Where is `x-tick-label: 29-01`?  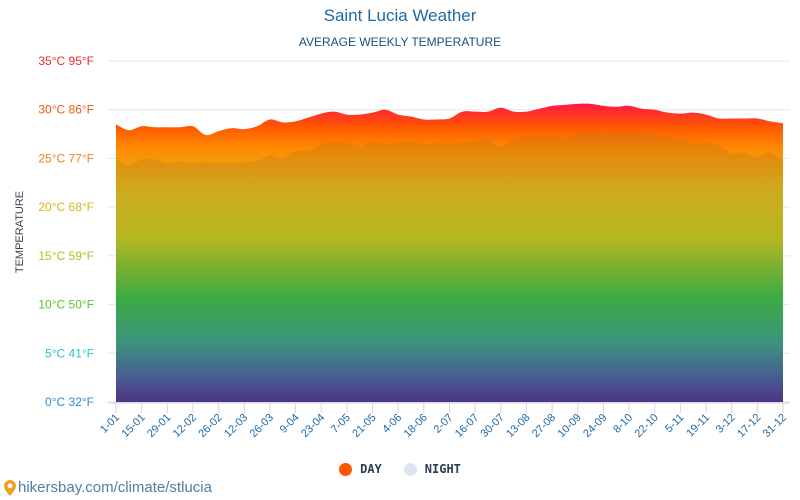 x-tick-label: 29-01 is located at coordinates (159, 426).